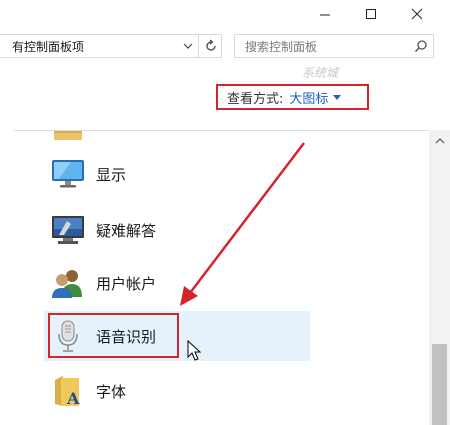 Image resolution: width=450 pixels, height=425 pixels. Describe the element at coordinates (305, 97) in the screenshot. I see `view-mode-value: 大图标` at that location.